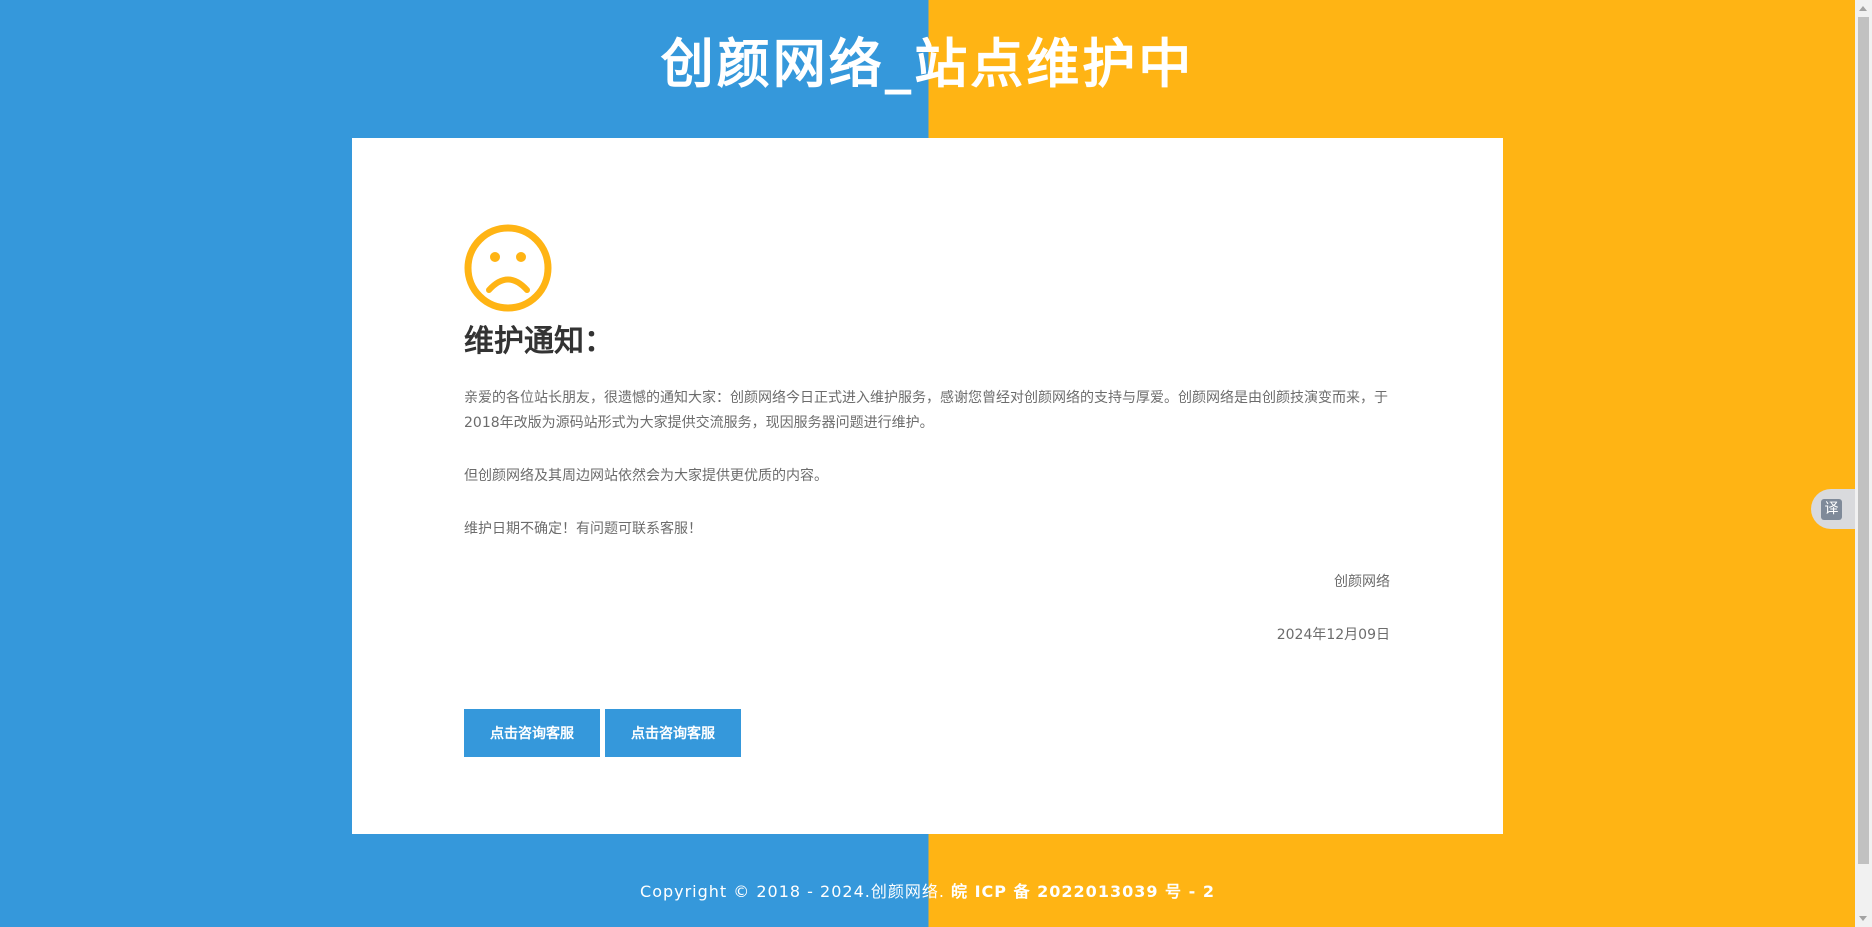 The height and width of the screenshot is (927, 1872). Describe the element at coordinates (646, 476) in the screenshot. I see `notice-paragraph-content: 但创颜网络及其周边网站依然会为大家提供更优质的内容。` at that location.